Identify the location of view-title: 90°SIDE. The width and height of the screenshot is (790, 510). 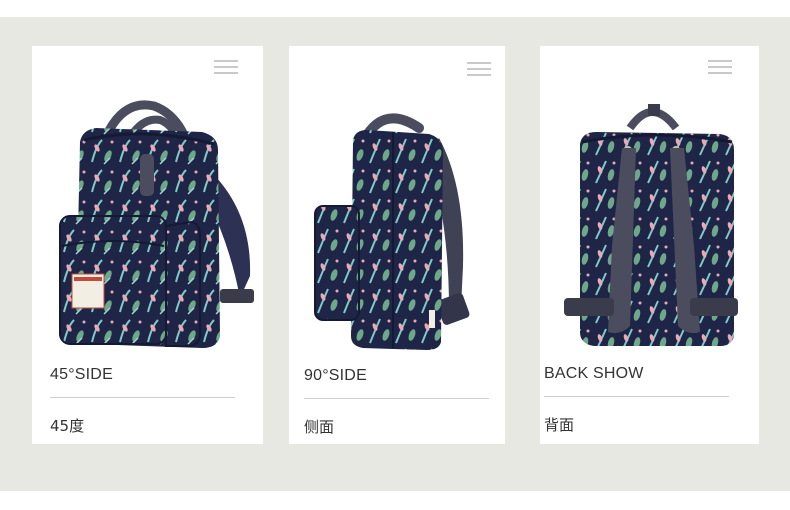
(335, 375).